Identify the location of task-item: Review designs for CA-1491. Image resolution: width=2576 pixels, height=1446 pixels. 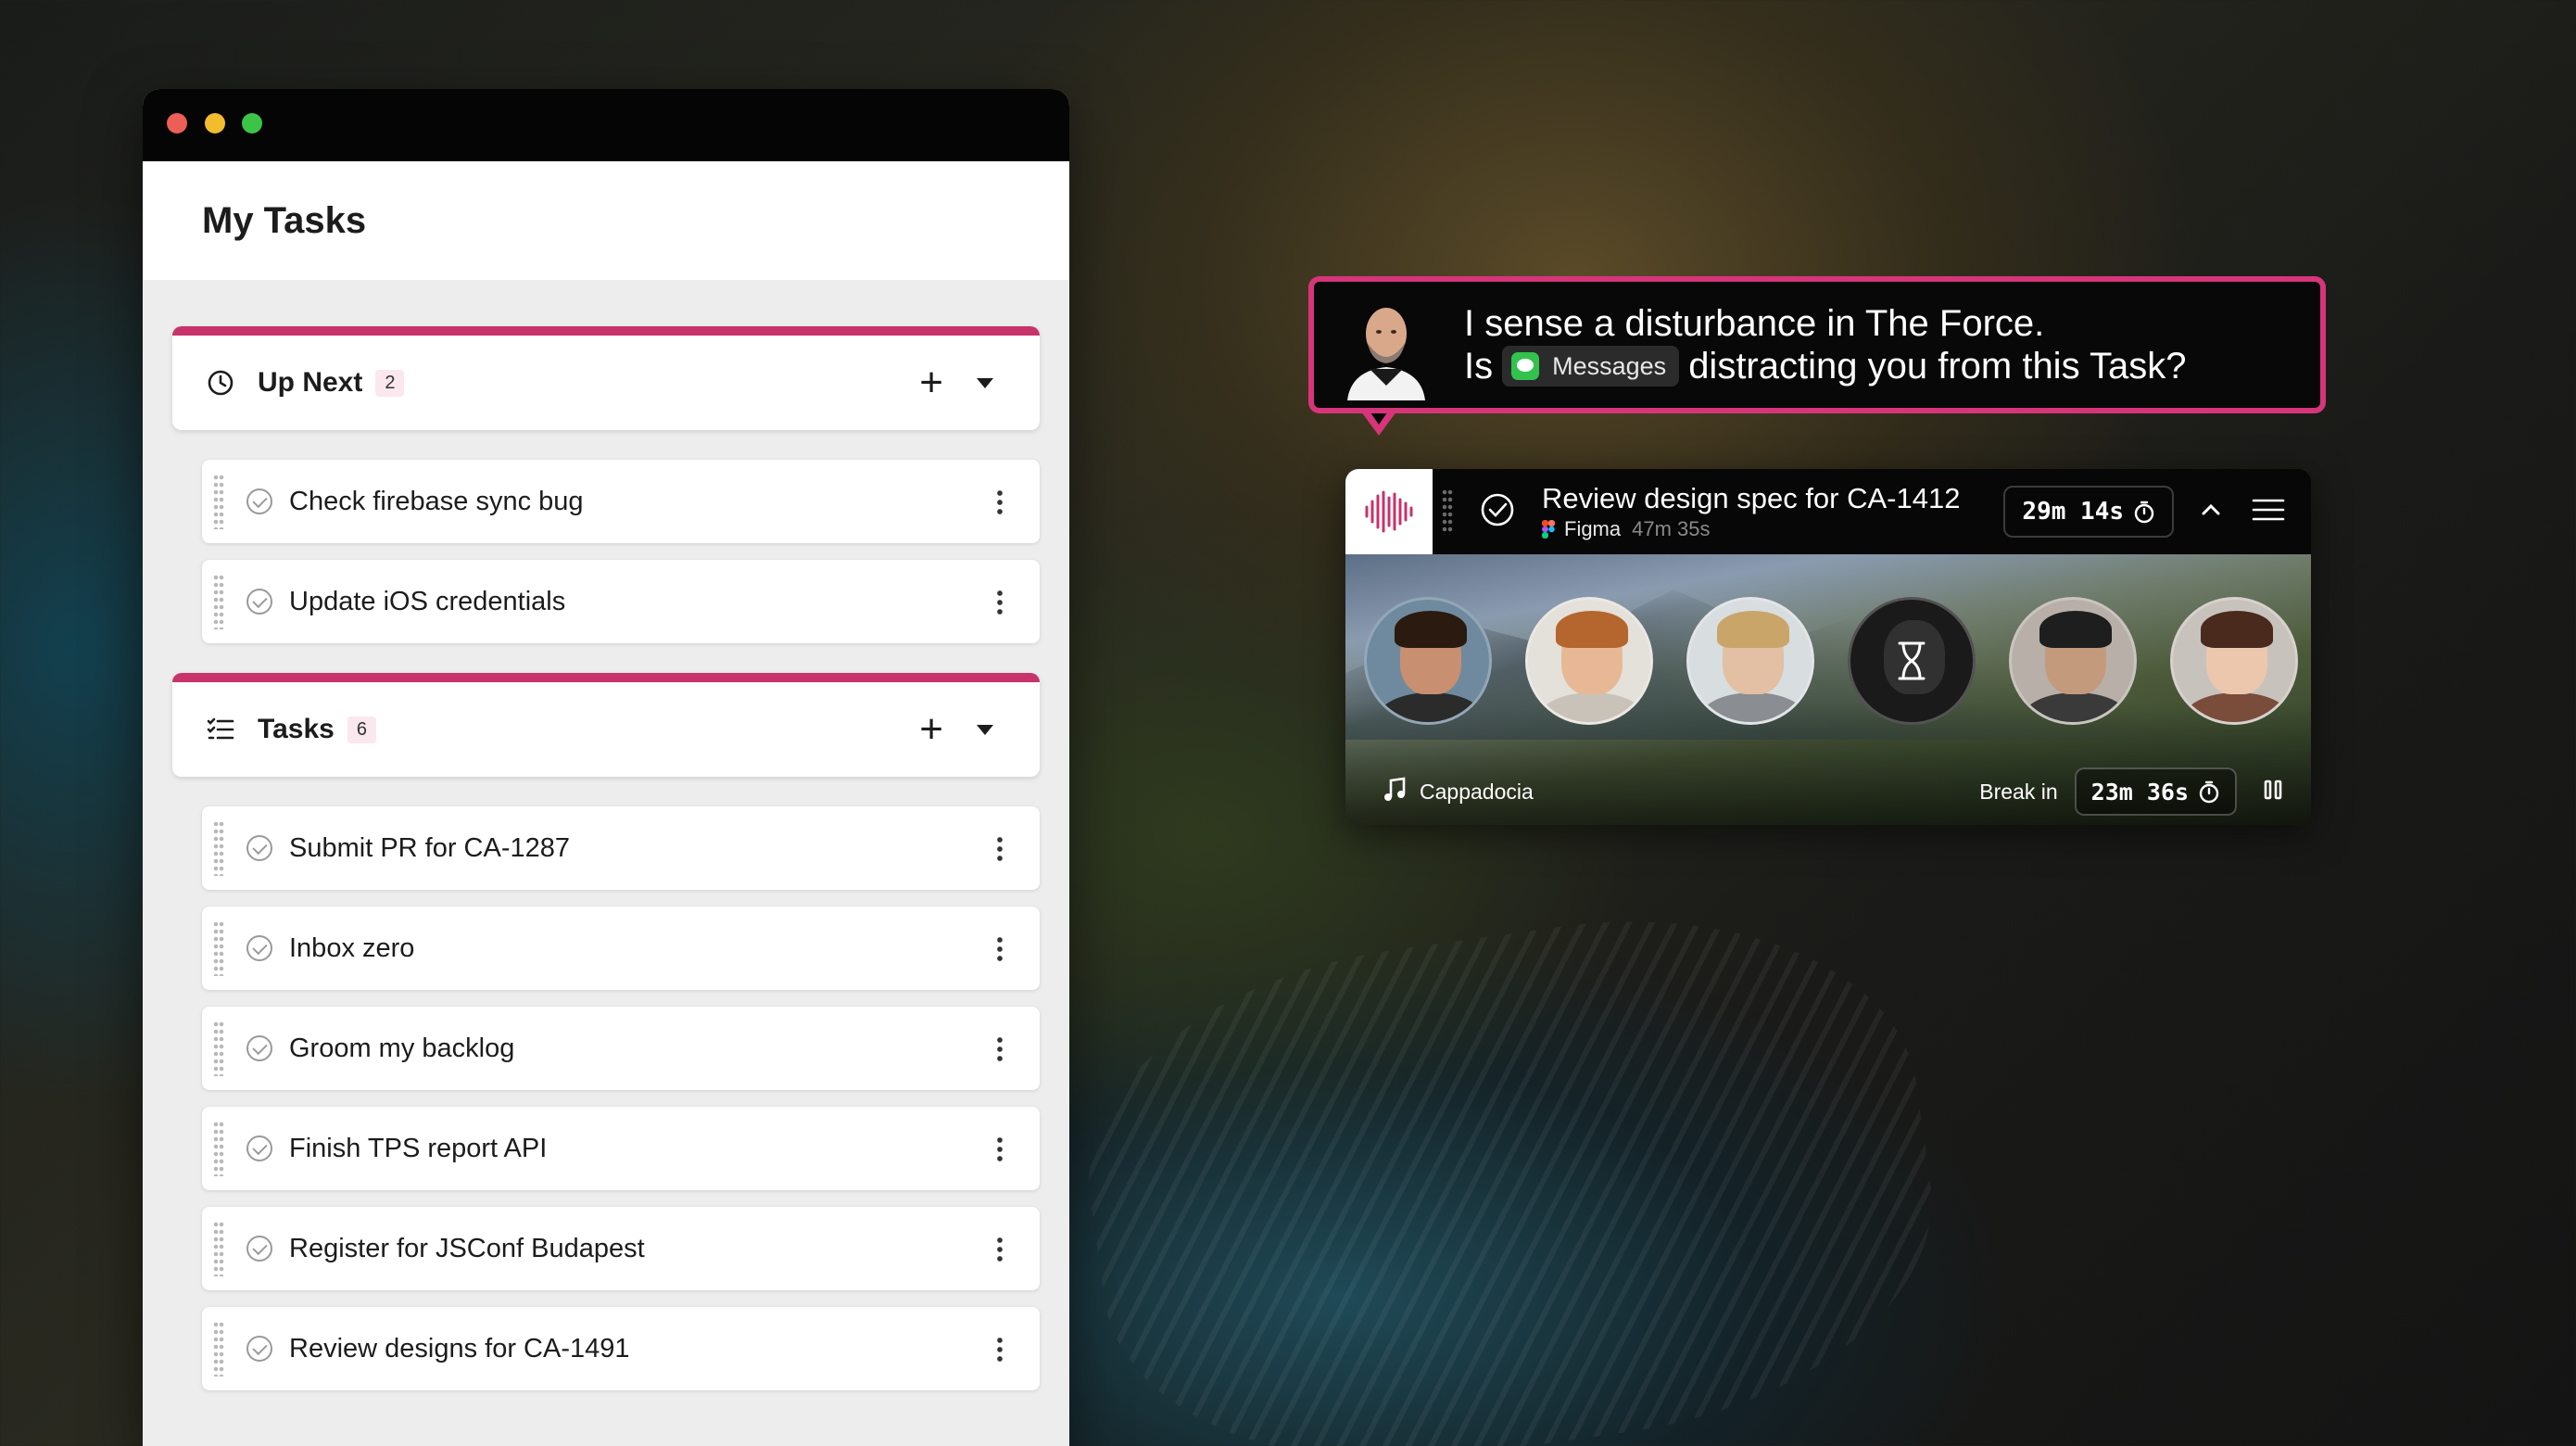
(621, 1348).